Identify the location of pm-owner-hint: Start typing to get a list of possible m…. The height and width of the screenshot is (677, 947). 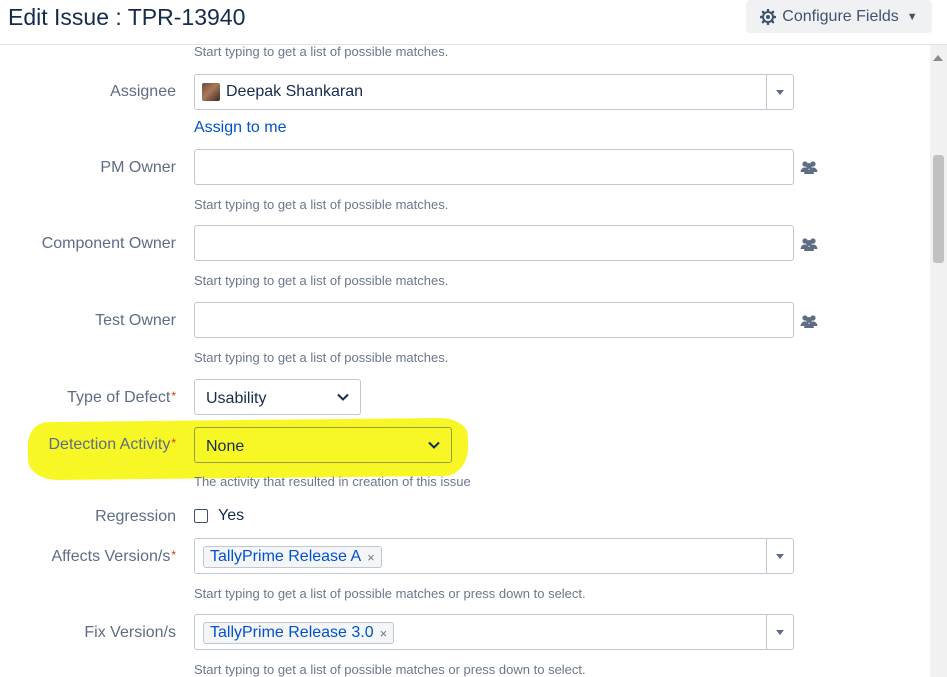
(321, 204).